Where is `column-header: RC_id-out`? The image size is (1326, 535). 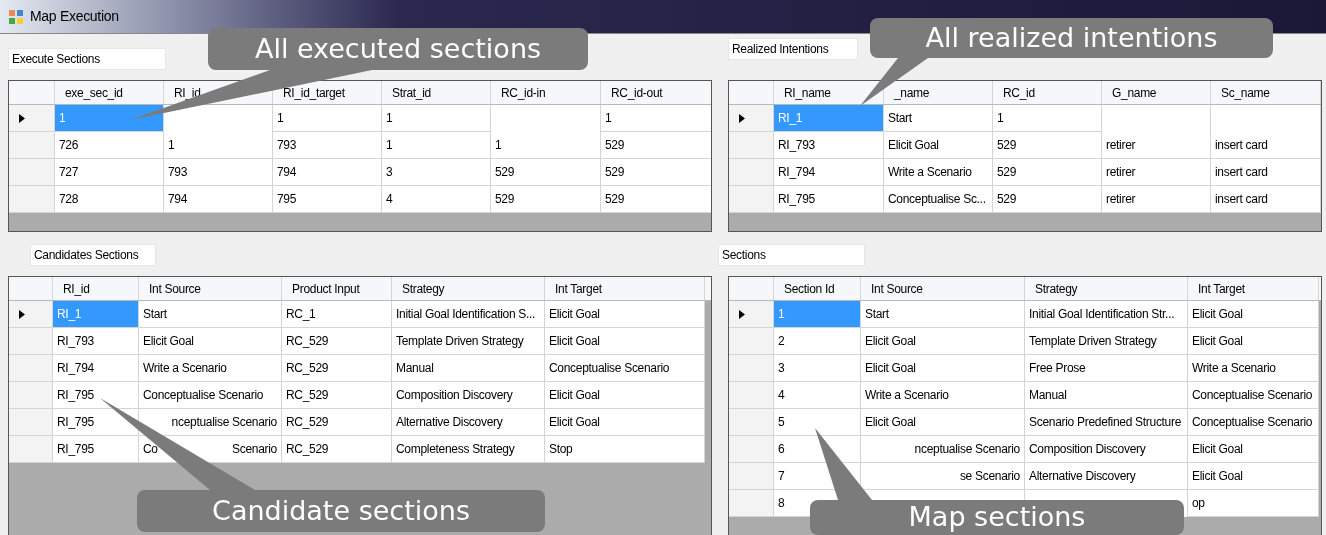 column-header: RC_id-out is located at coordinates (656, 92).